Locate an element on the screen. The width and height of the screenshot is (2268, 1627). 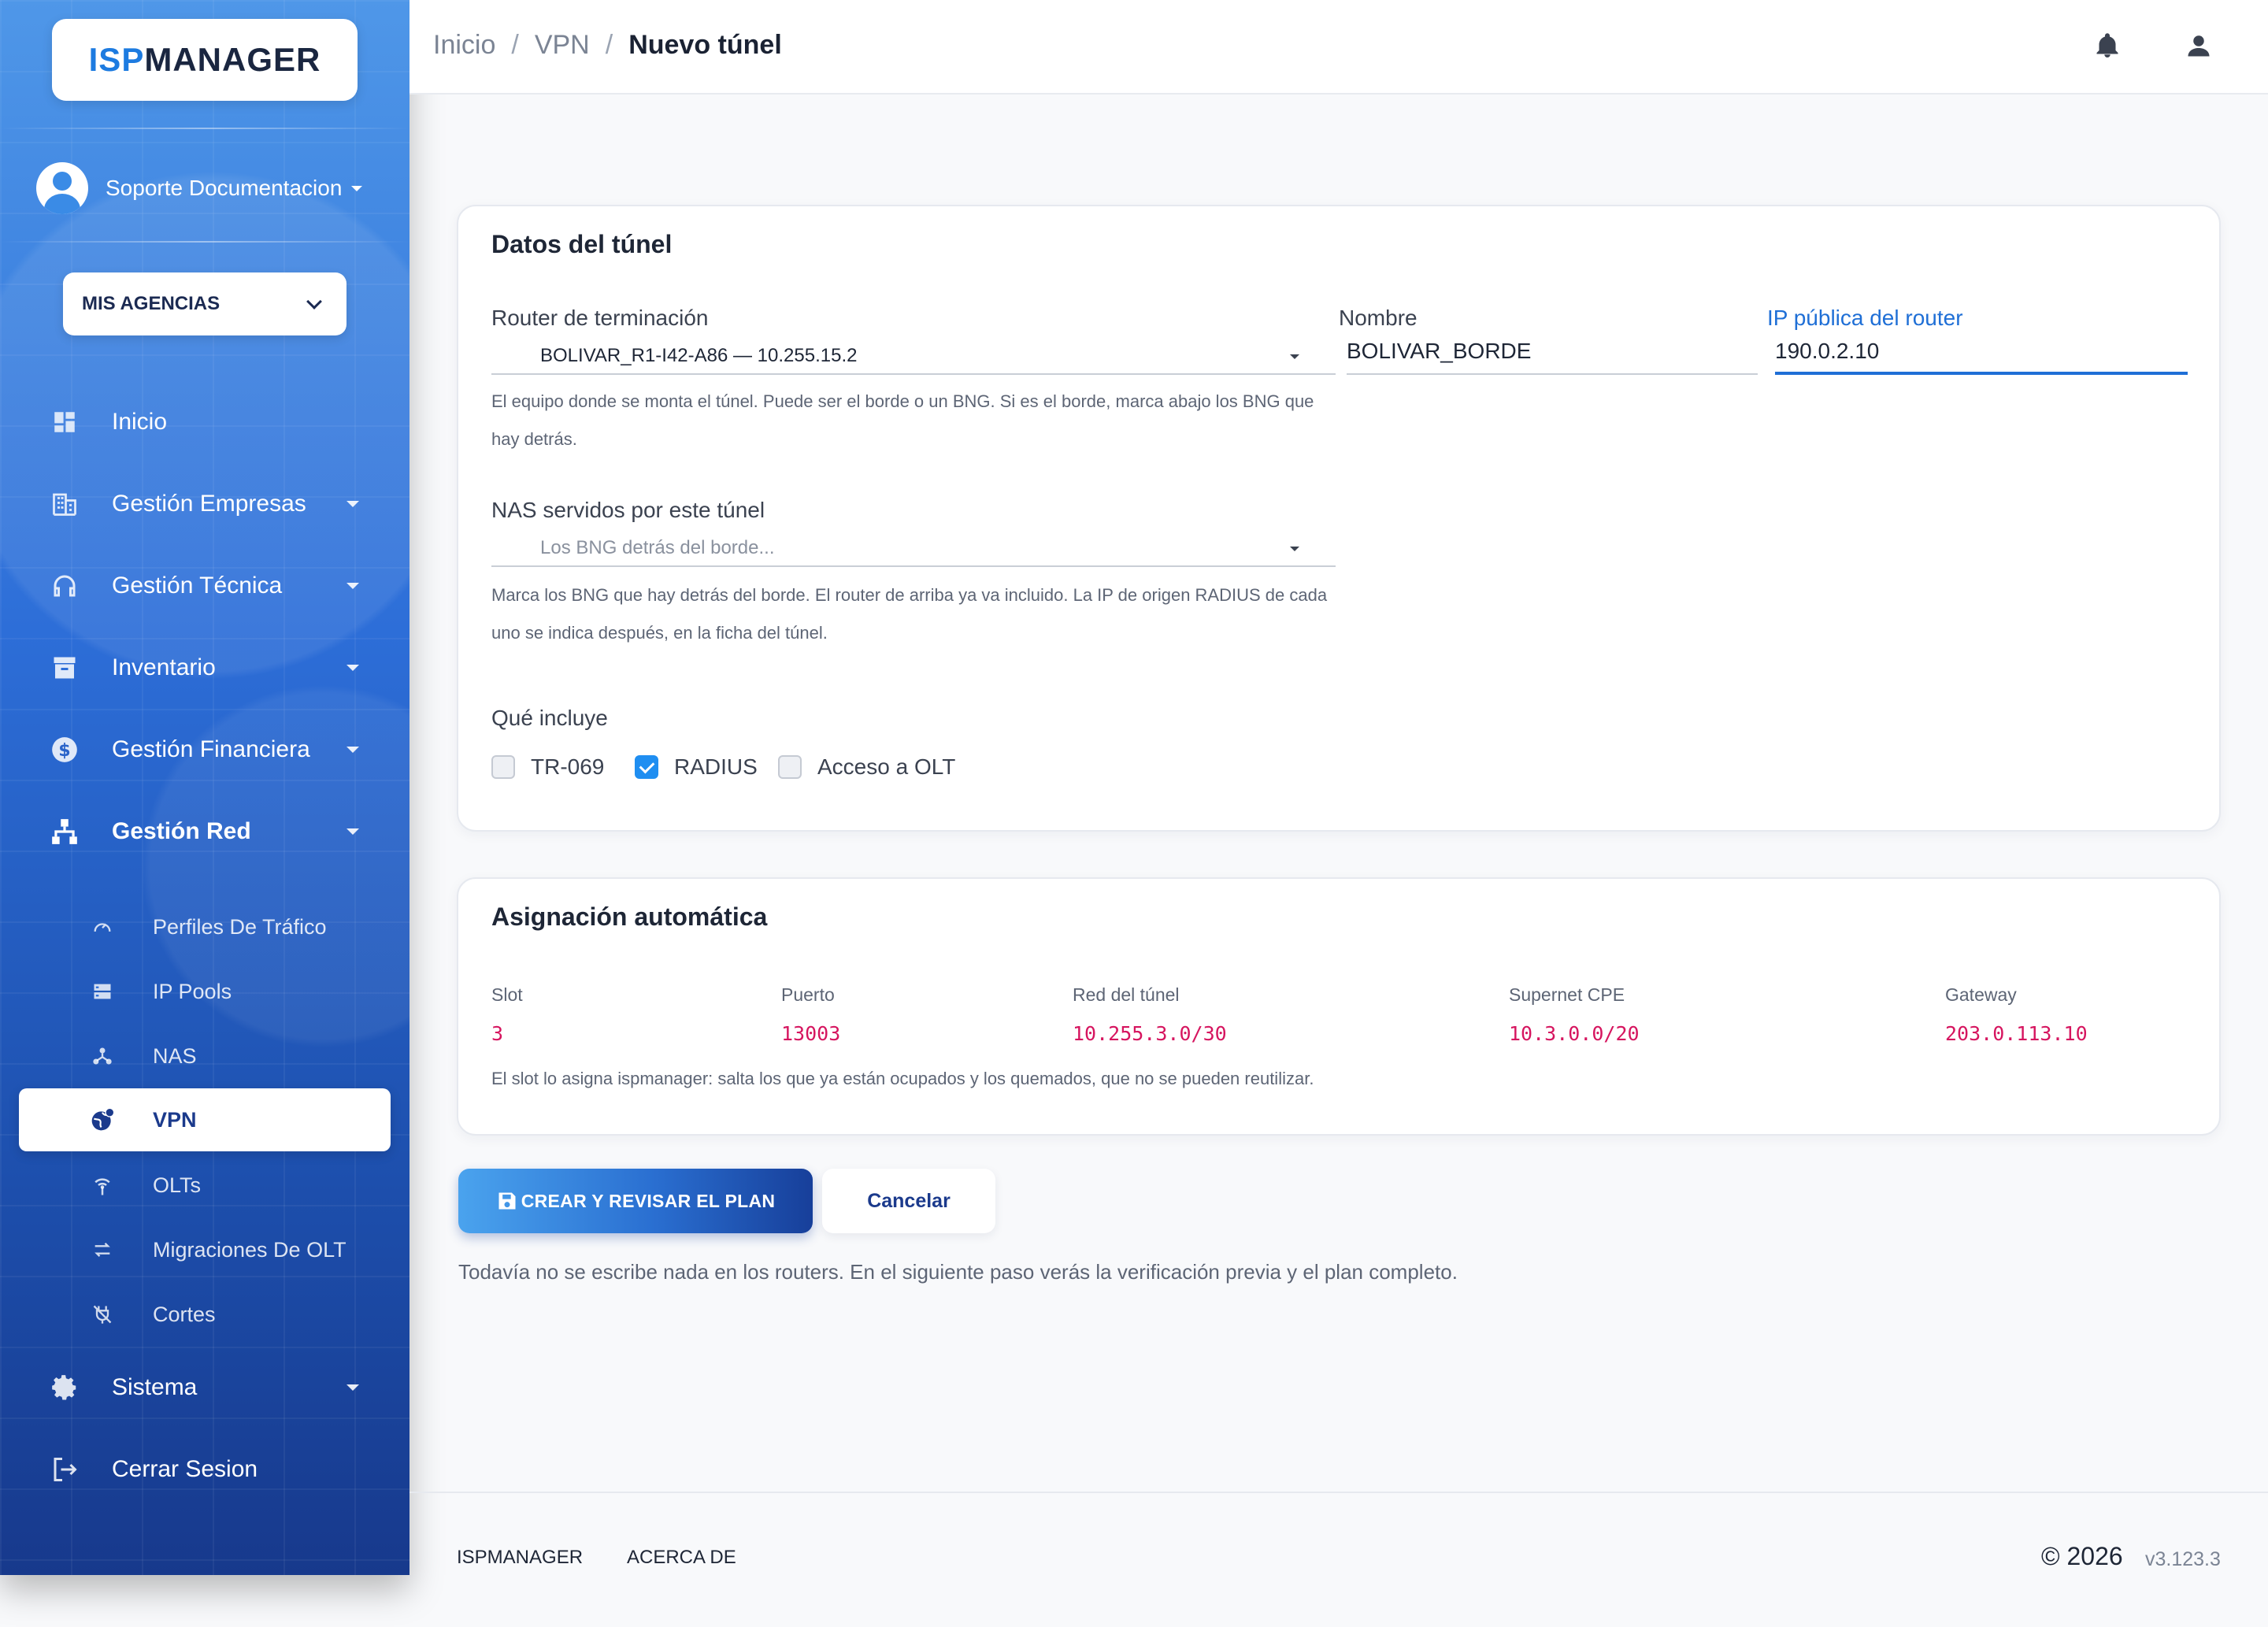
sidebar-subitem-cortes: Cortes is located at coordinates (205, 1314).